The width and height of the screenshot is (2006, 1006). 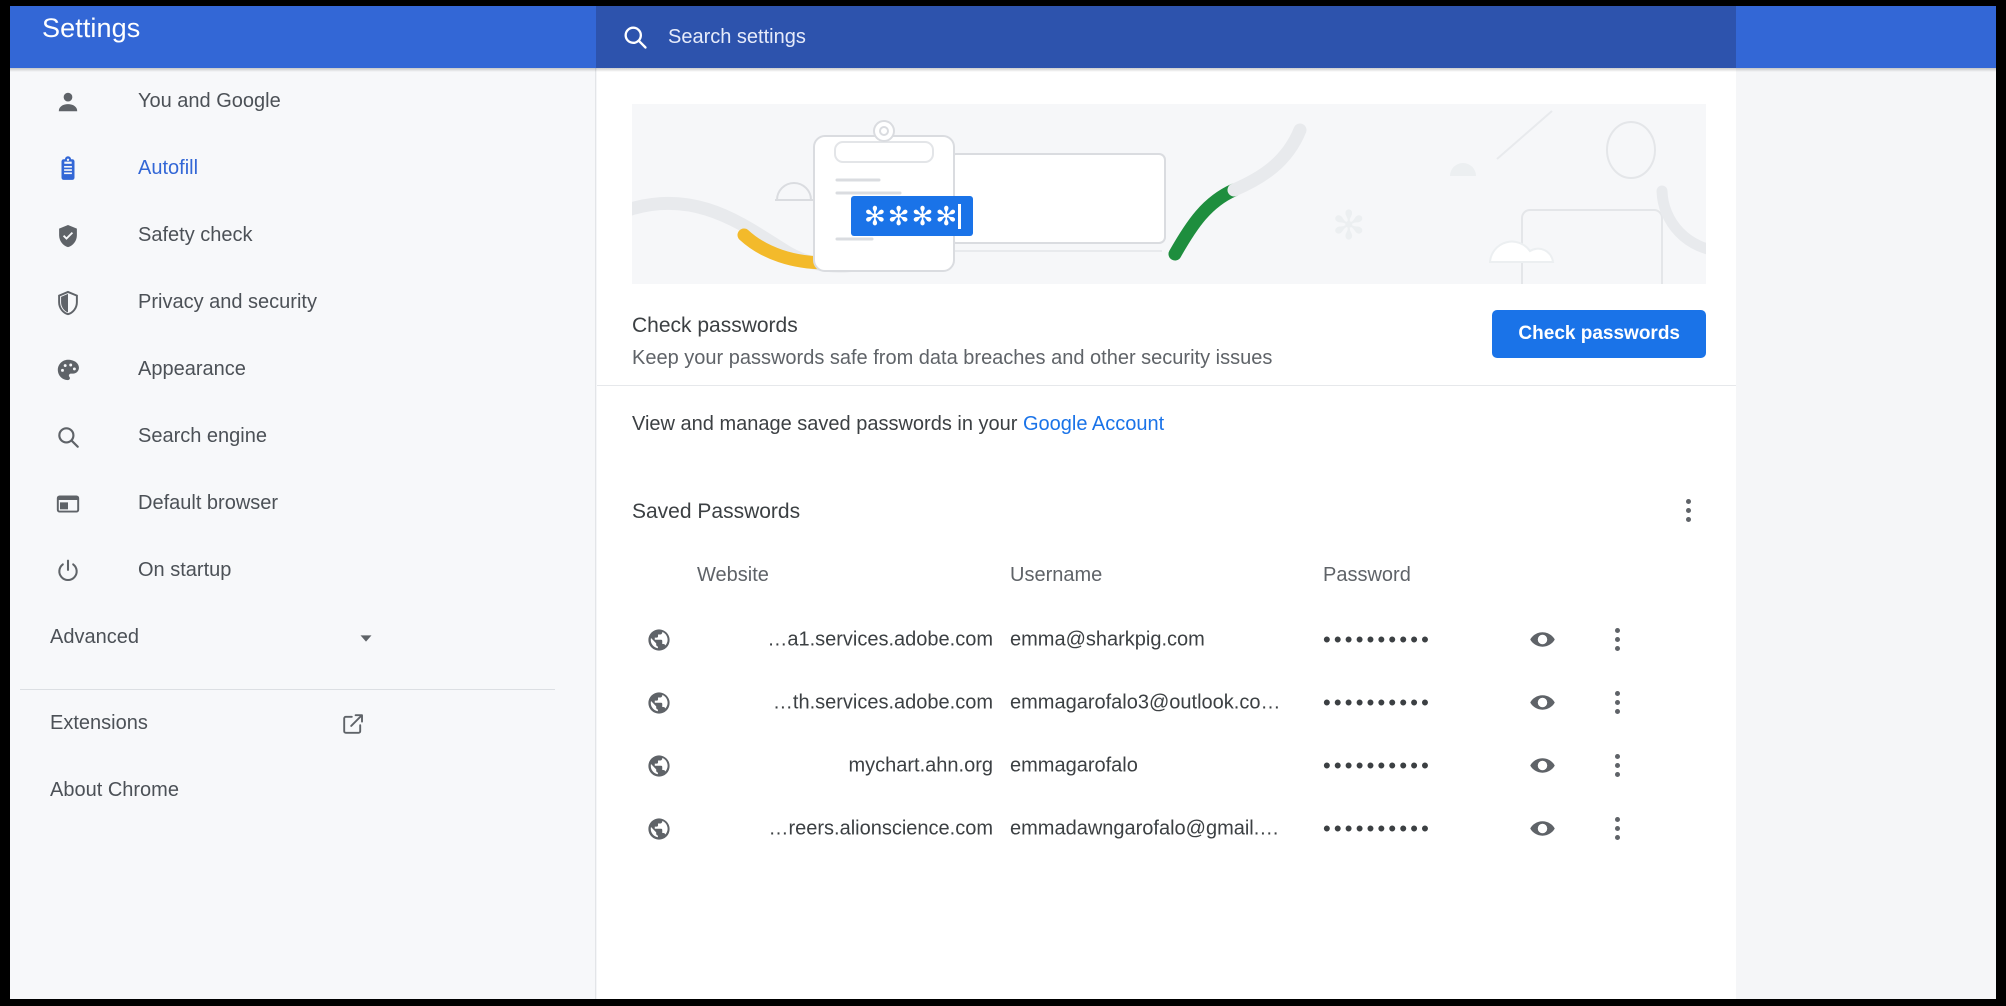 What do you see at coordinates (1866, 37) in the screenshot?
I see `top-bar-right` at bounding box center [1866, 37].